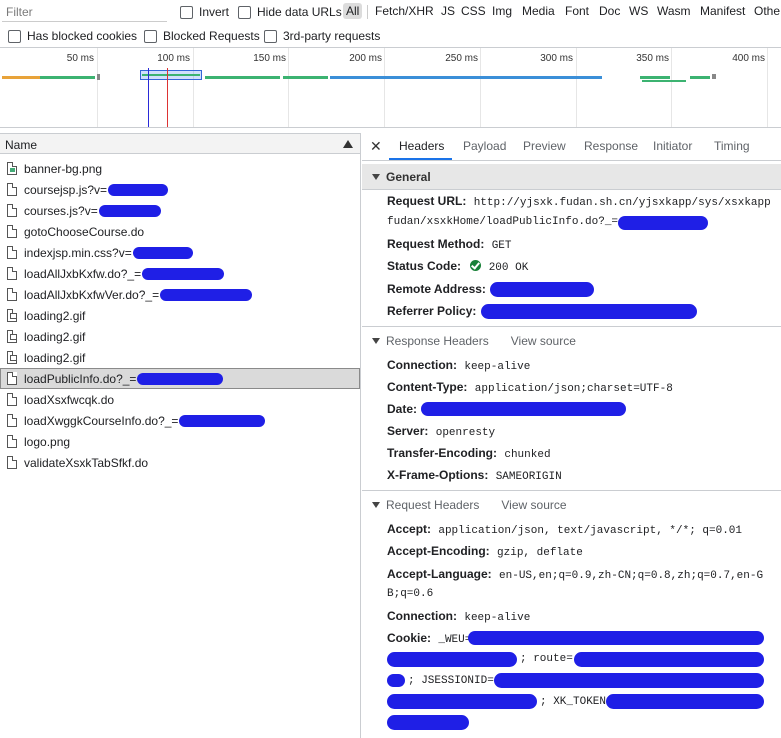 The image size is (781, 738). Describe the element at coordinates (84, 12) in the screenshot. I see `filter-input` at that location.